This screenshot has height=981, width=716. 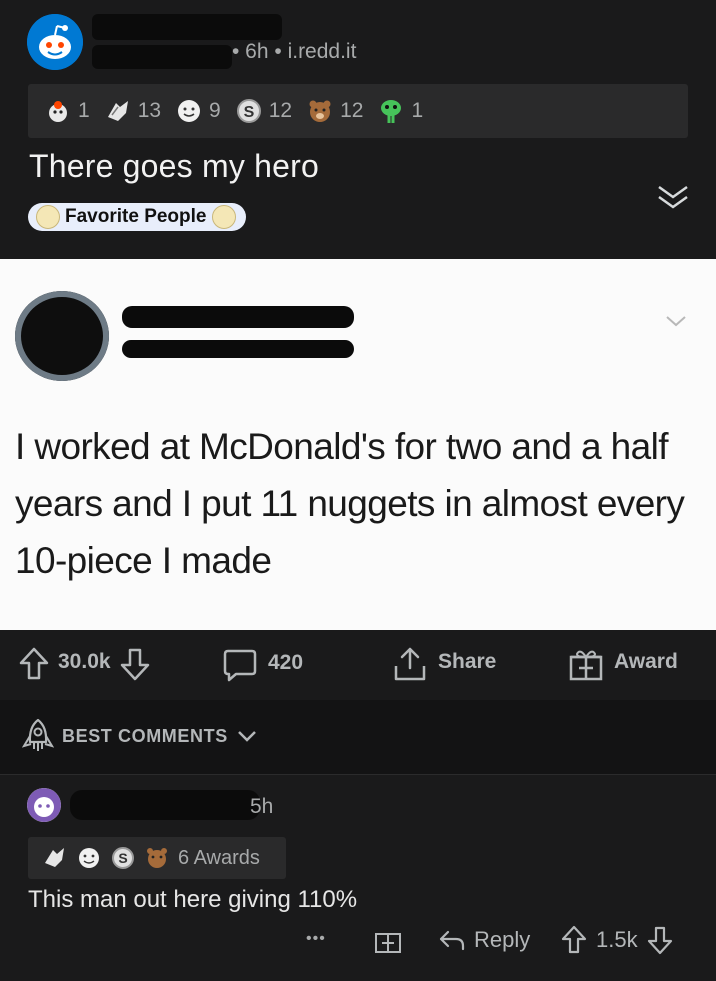 What do you see at coordinates (247, 736) in the screenshot?
I see `chevron-down-icon` at bounding box center [247, 736].